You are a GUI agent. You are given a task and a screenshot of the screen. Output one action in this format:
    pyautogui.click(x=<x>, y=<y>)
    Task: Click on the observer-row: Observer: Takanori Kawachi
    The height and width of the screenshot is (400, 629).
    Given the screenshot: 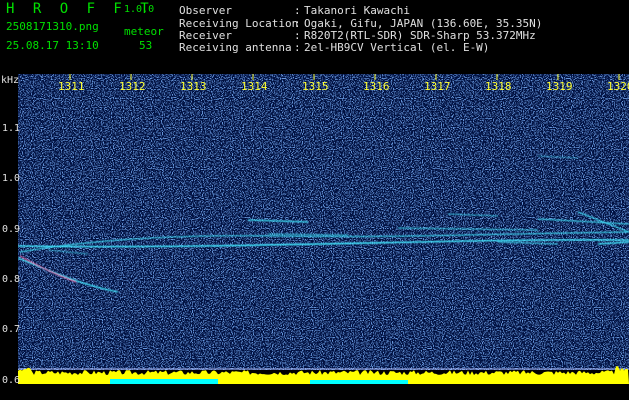 What is the action you would take?
    pyautogui.click(x=294, y=10)
    